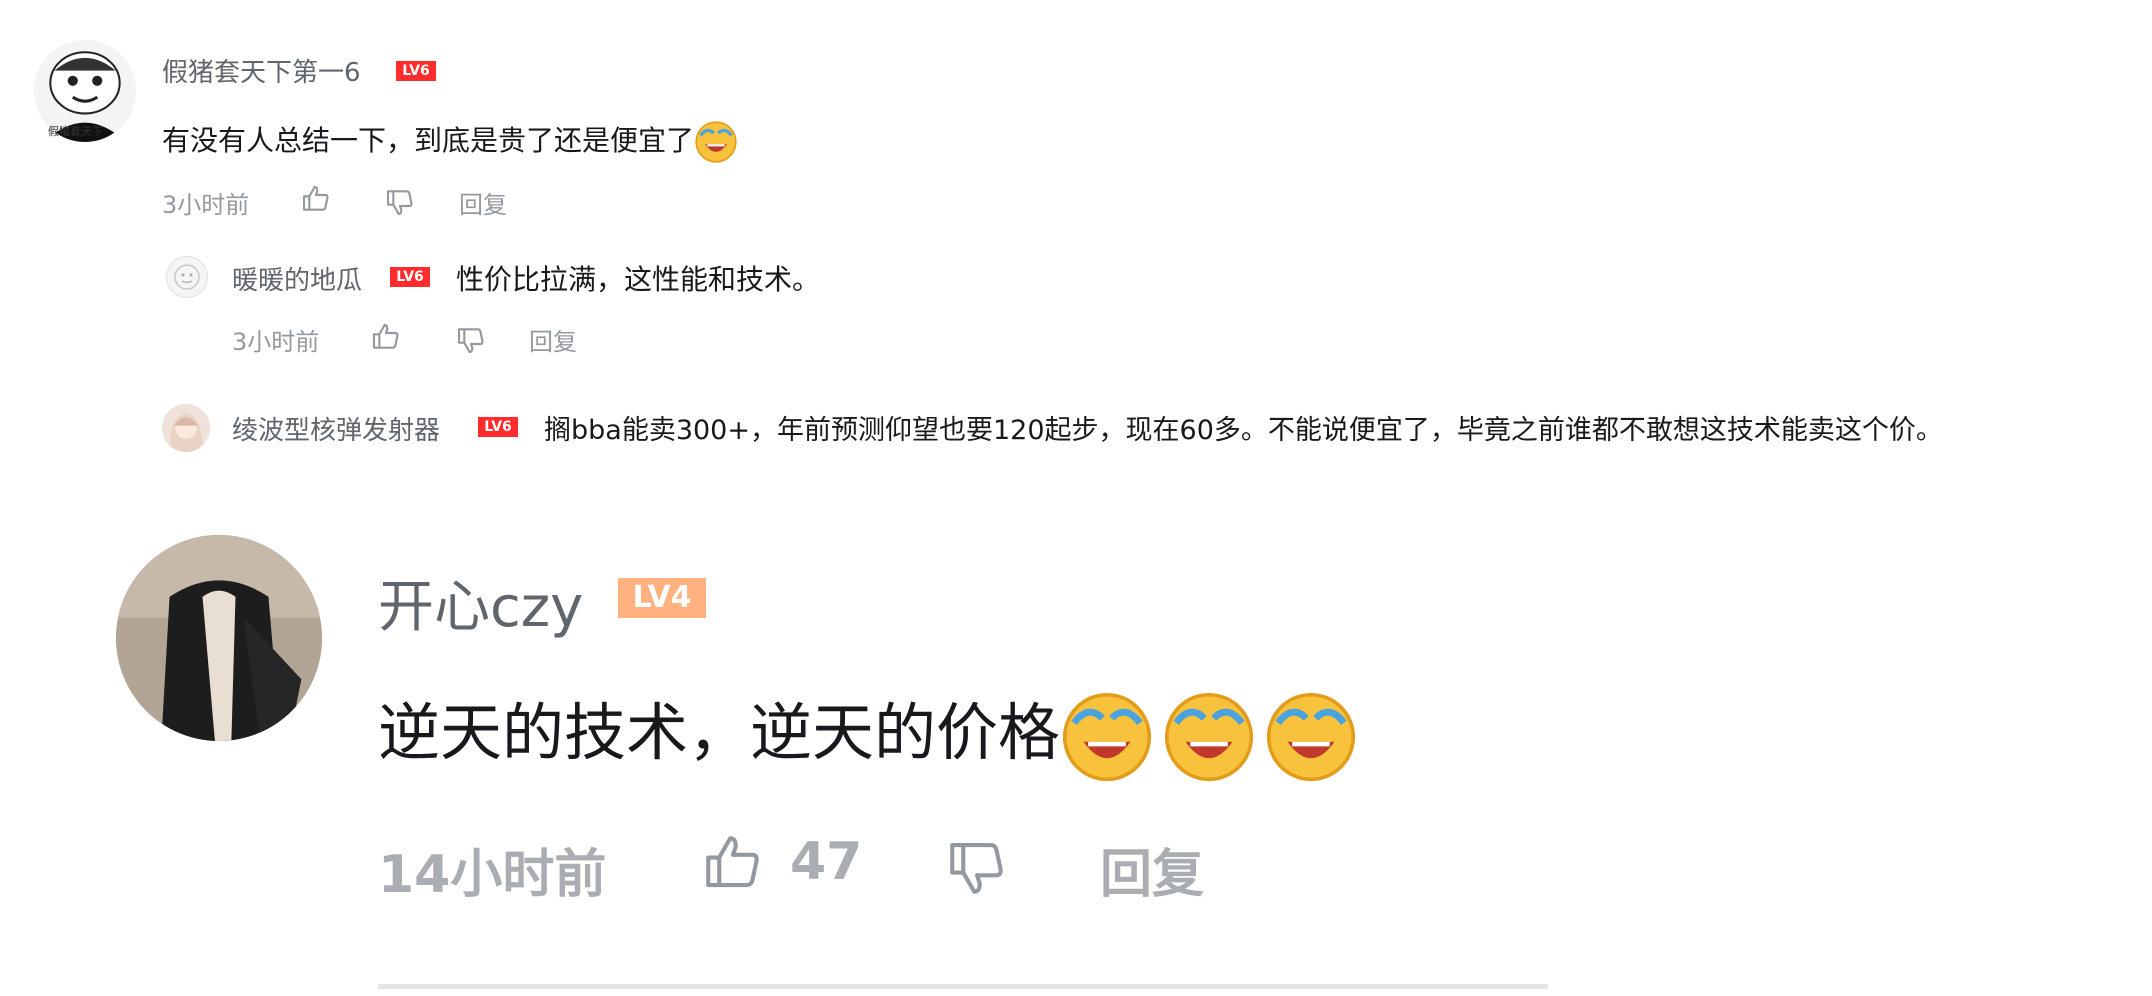 This screenshot has width=2152, height=996. I want to click on comment-text: 性价比拉满，这性能和技术。, so click(638, 279).